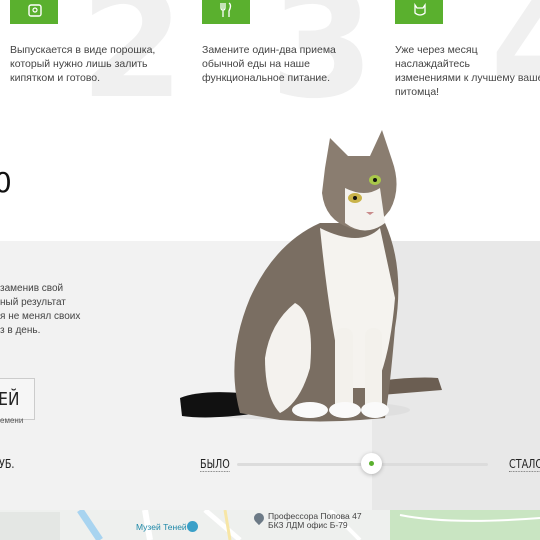 The height and width of the screenshot is (540, 540). What do you see at coordinates (215, 464) in the screenshot?
I see `slider-before-label: БЫЛО` at bounding box center [215, 464].